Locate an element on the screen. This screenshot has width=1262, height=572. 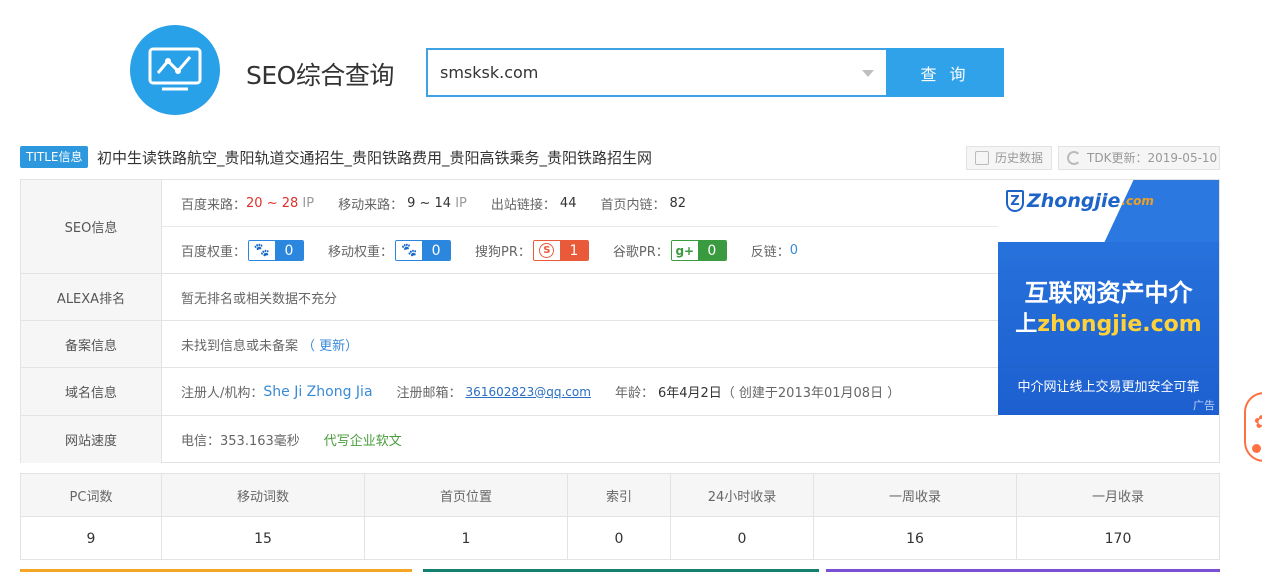
ad-mark: 广告 is located at coordinates (1204, 405).